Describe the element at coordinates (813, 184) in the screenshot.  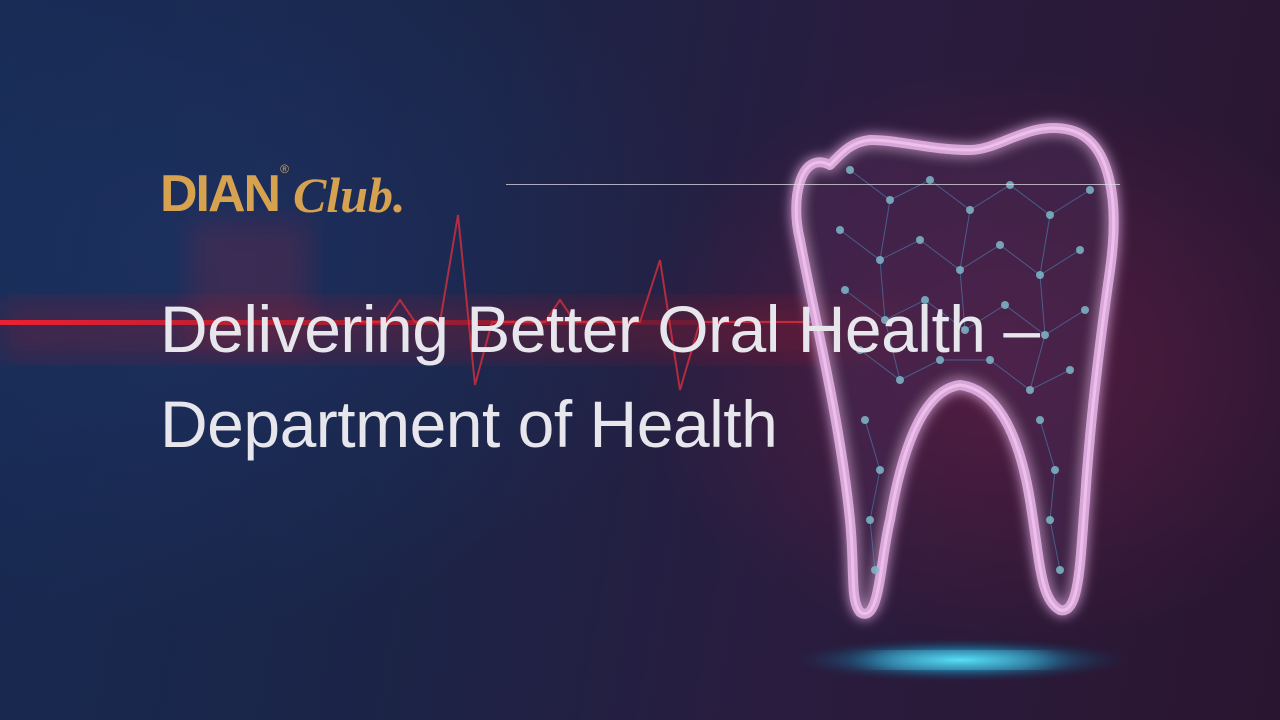
I see `header-divider` at that location.